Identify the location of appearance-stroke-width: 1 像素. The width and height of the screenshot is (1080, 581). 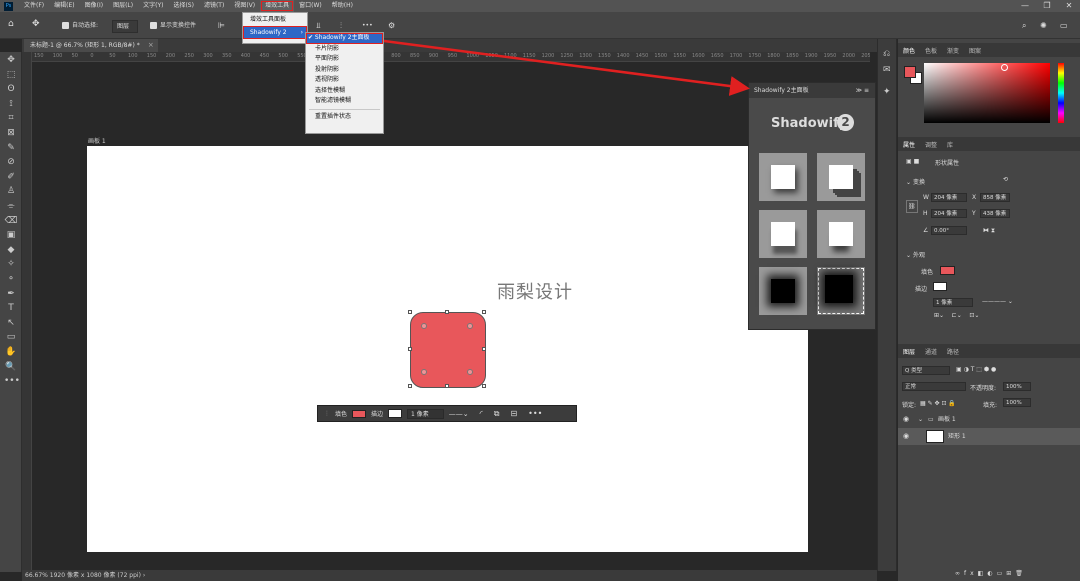
(953, 302).